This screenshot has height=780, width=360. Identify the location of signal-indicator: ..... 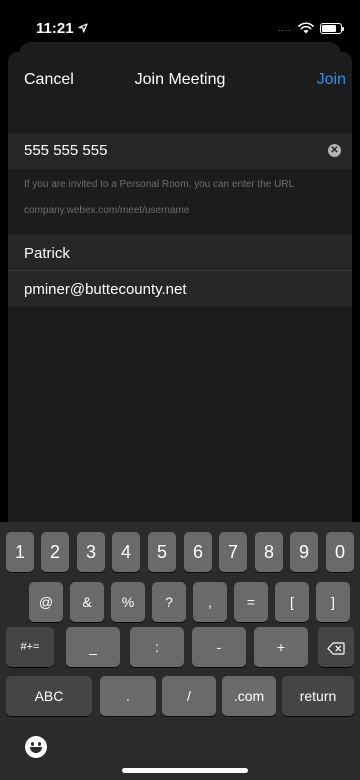
(284, 28).